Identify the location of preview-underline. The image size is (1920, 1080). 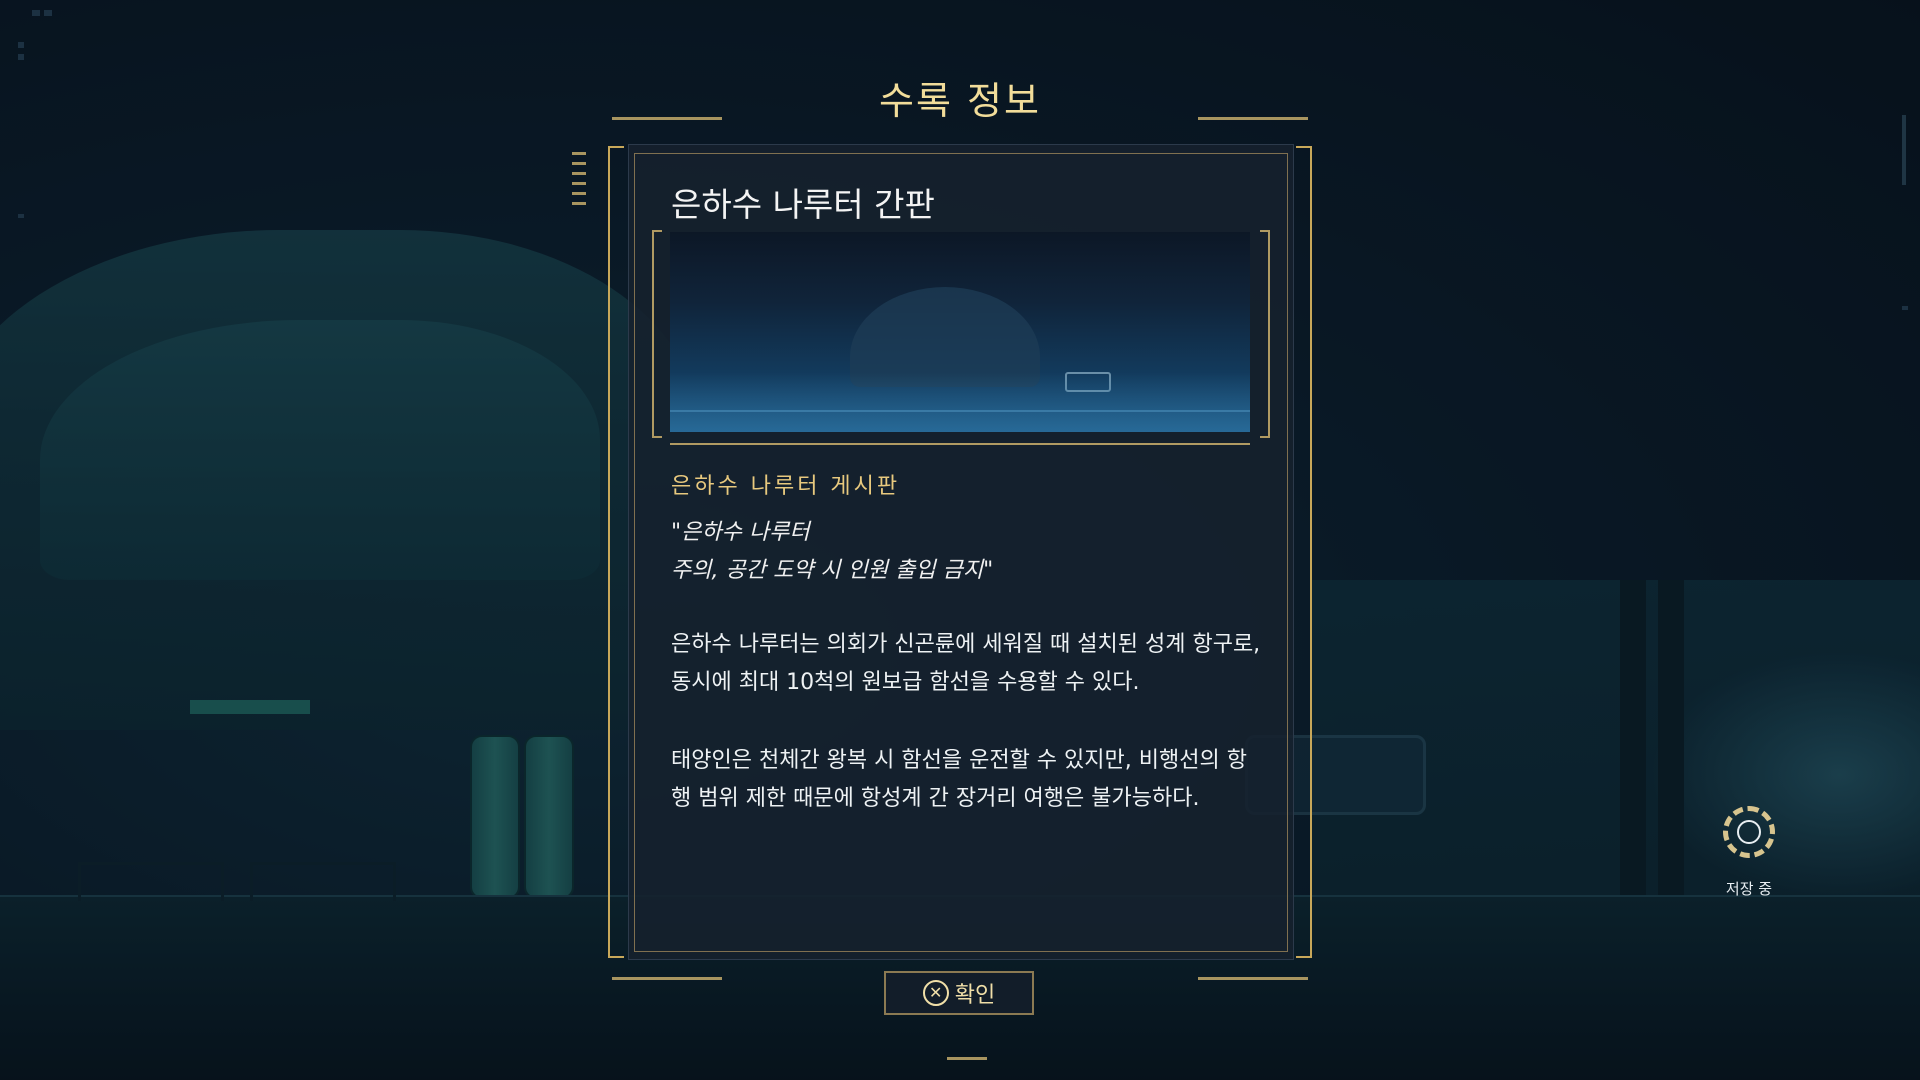
(960, 444).